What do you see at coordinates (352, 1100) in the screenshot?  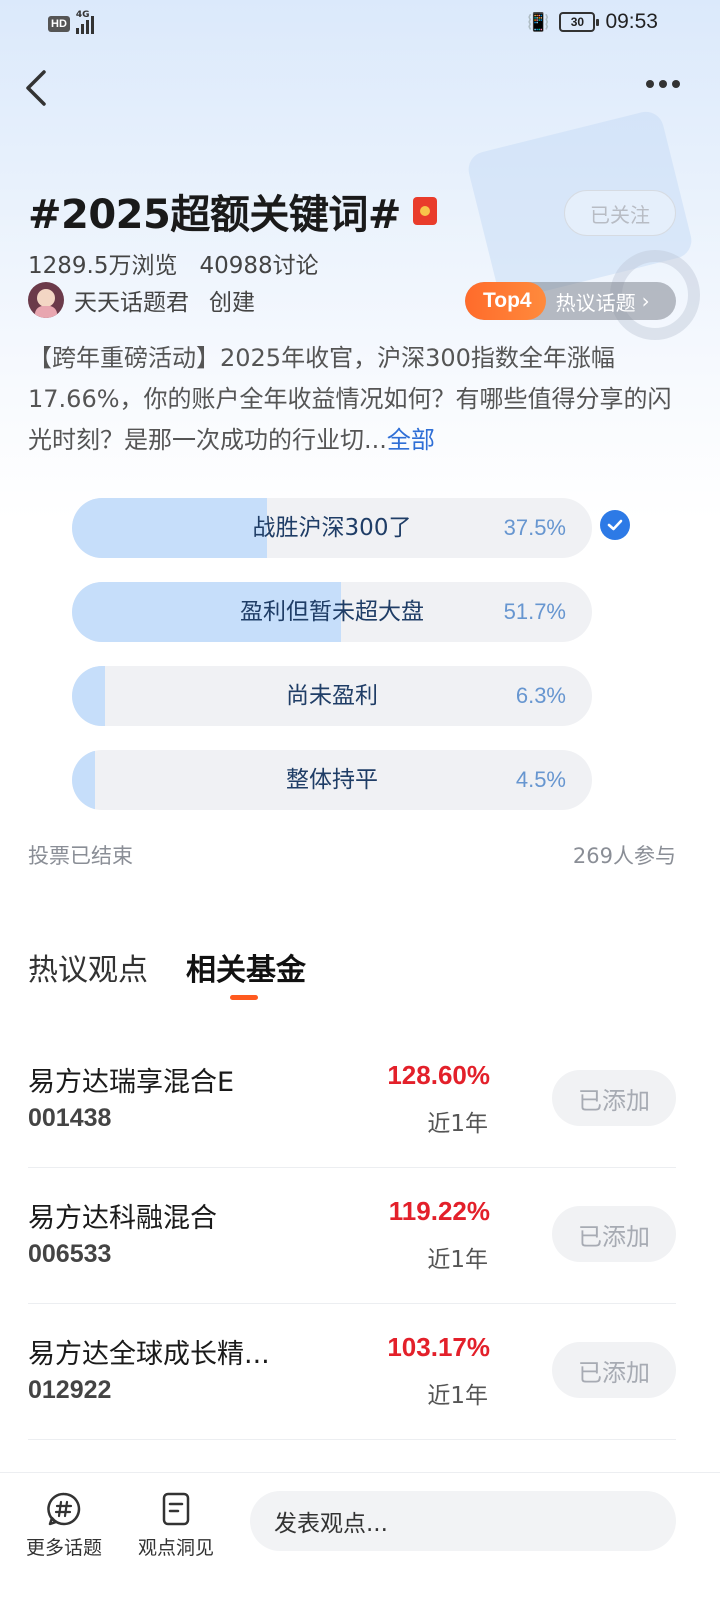 I see `list-item: 易方达瑞享混合E 001438 128.60% 近1年 已添加` at bounding box center [352, 1100].